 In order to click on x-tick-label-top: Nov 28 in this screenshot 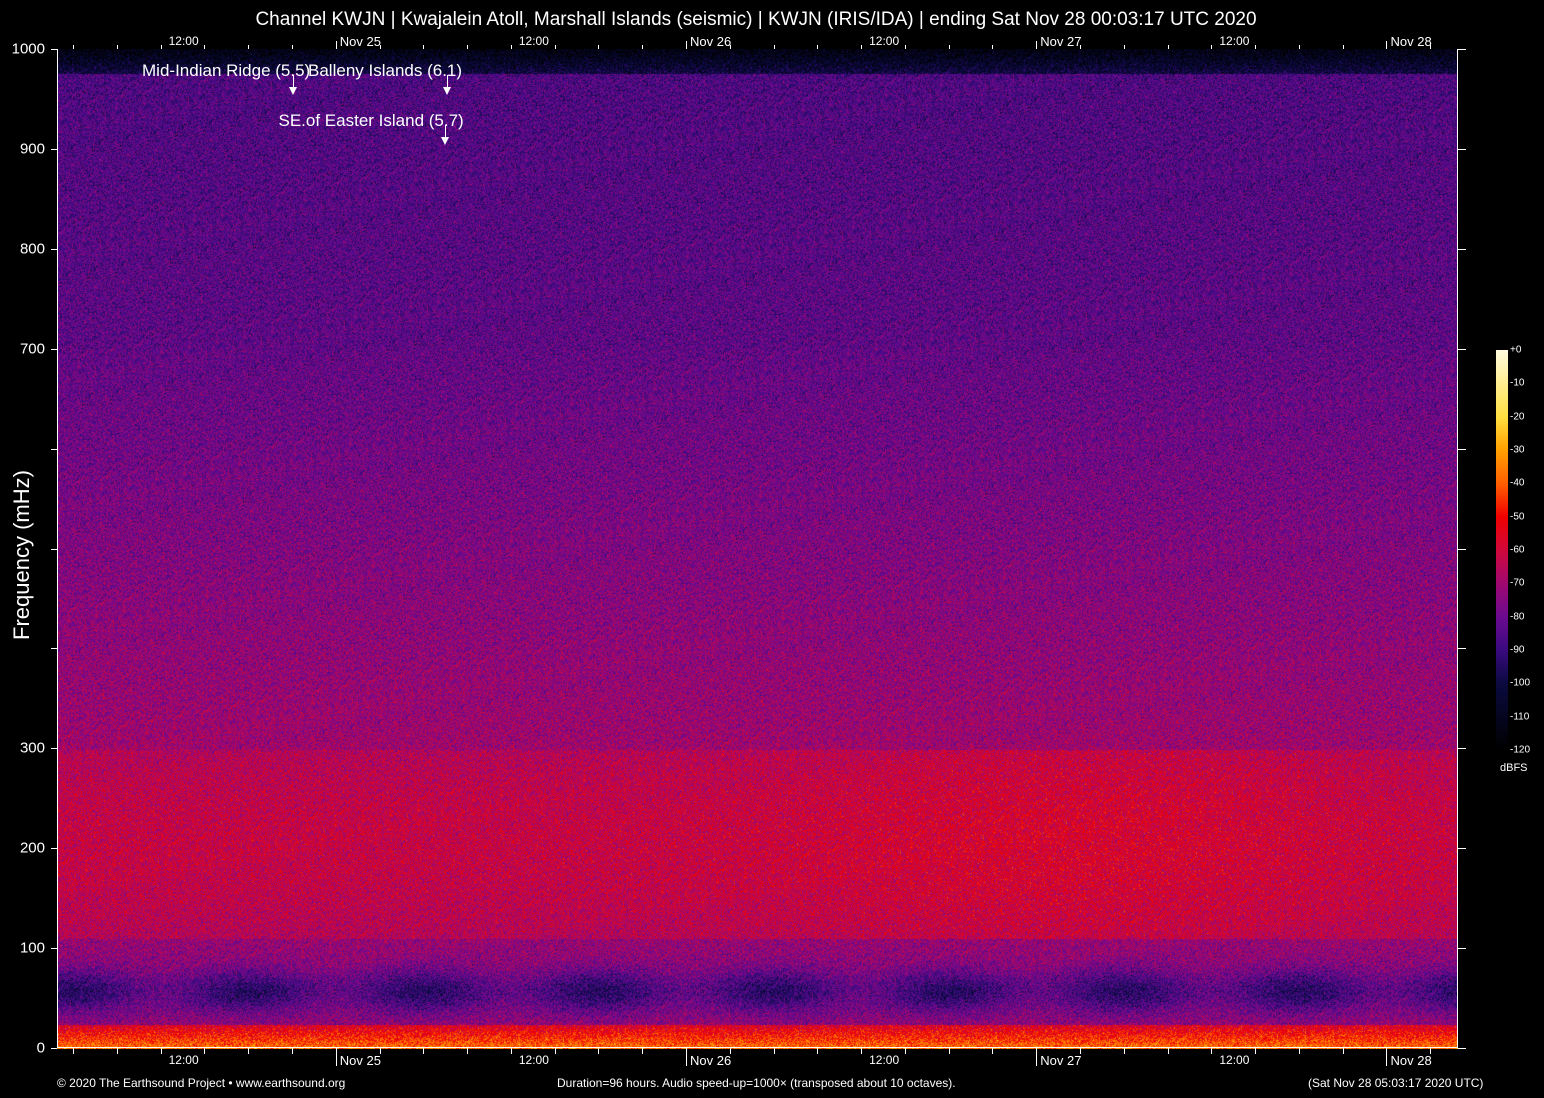, I will do `click(1411, 41)`.